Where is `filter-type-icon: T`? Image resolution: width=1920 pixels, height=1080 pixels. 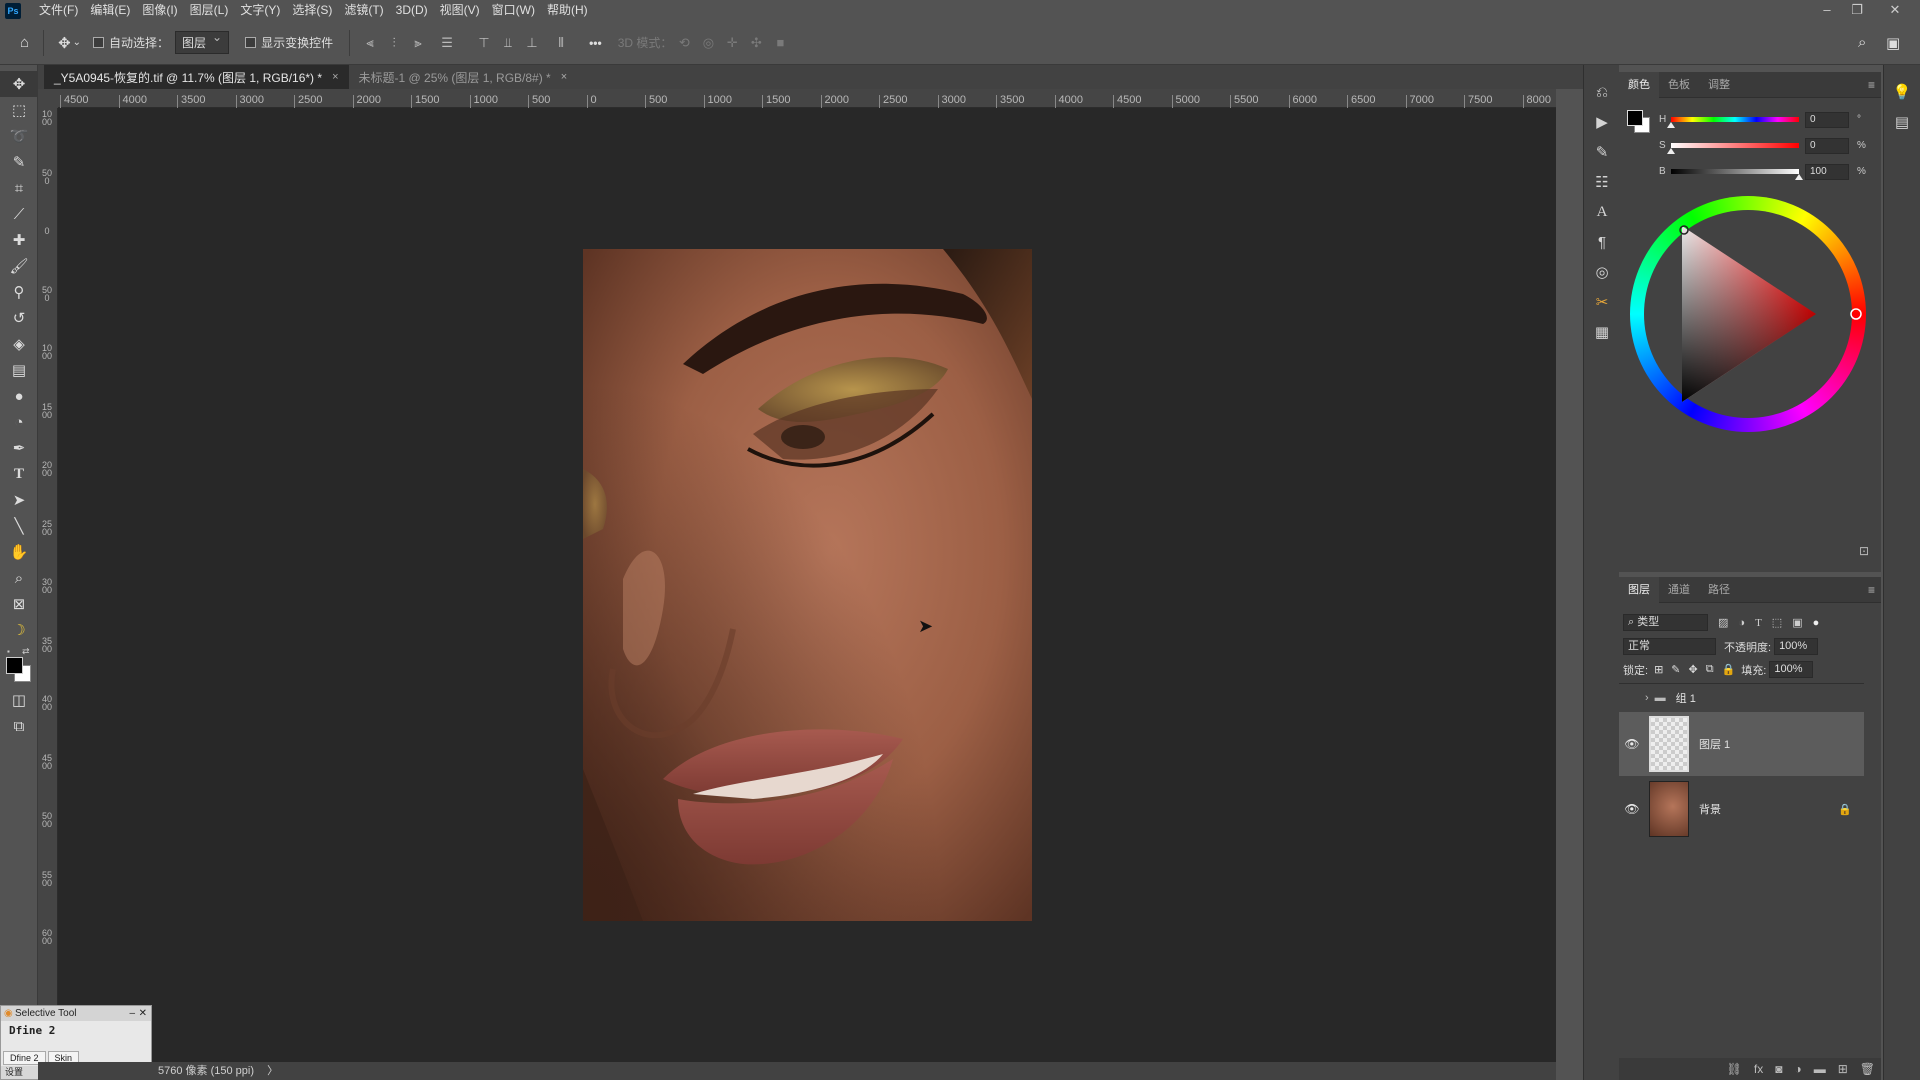 filter-type-icon: T is located at coordinates (1758, 623).